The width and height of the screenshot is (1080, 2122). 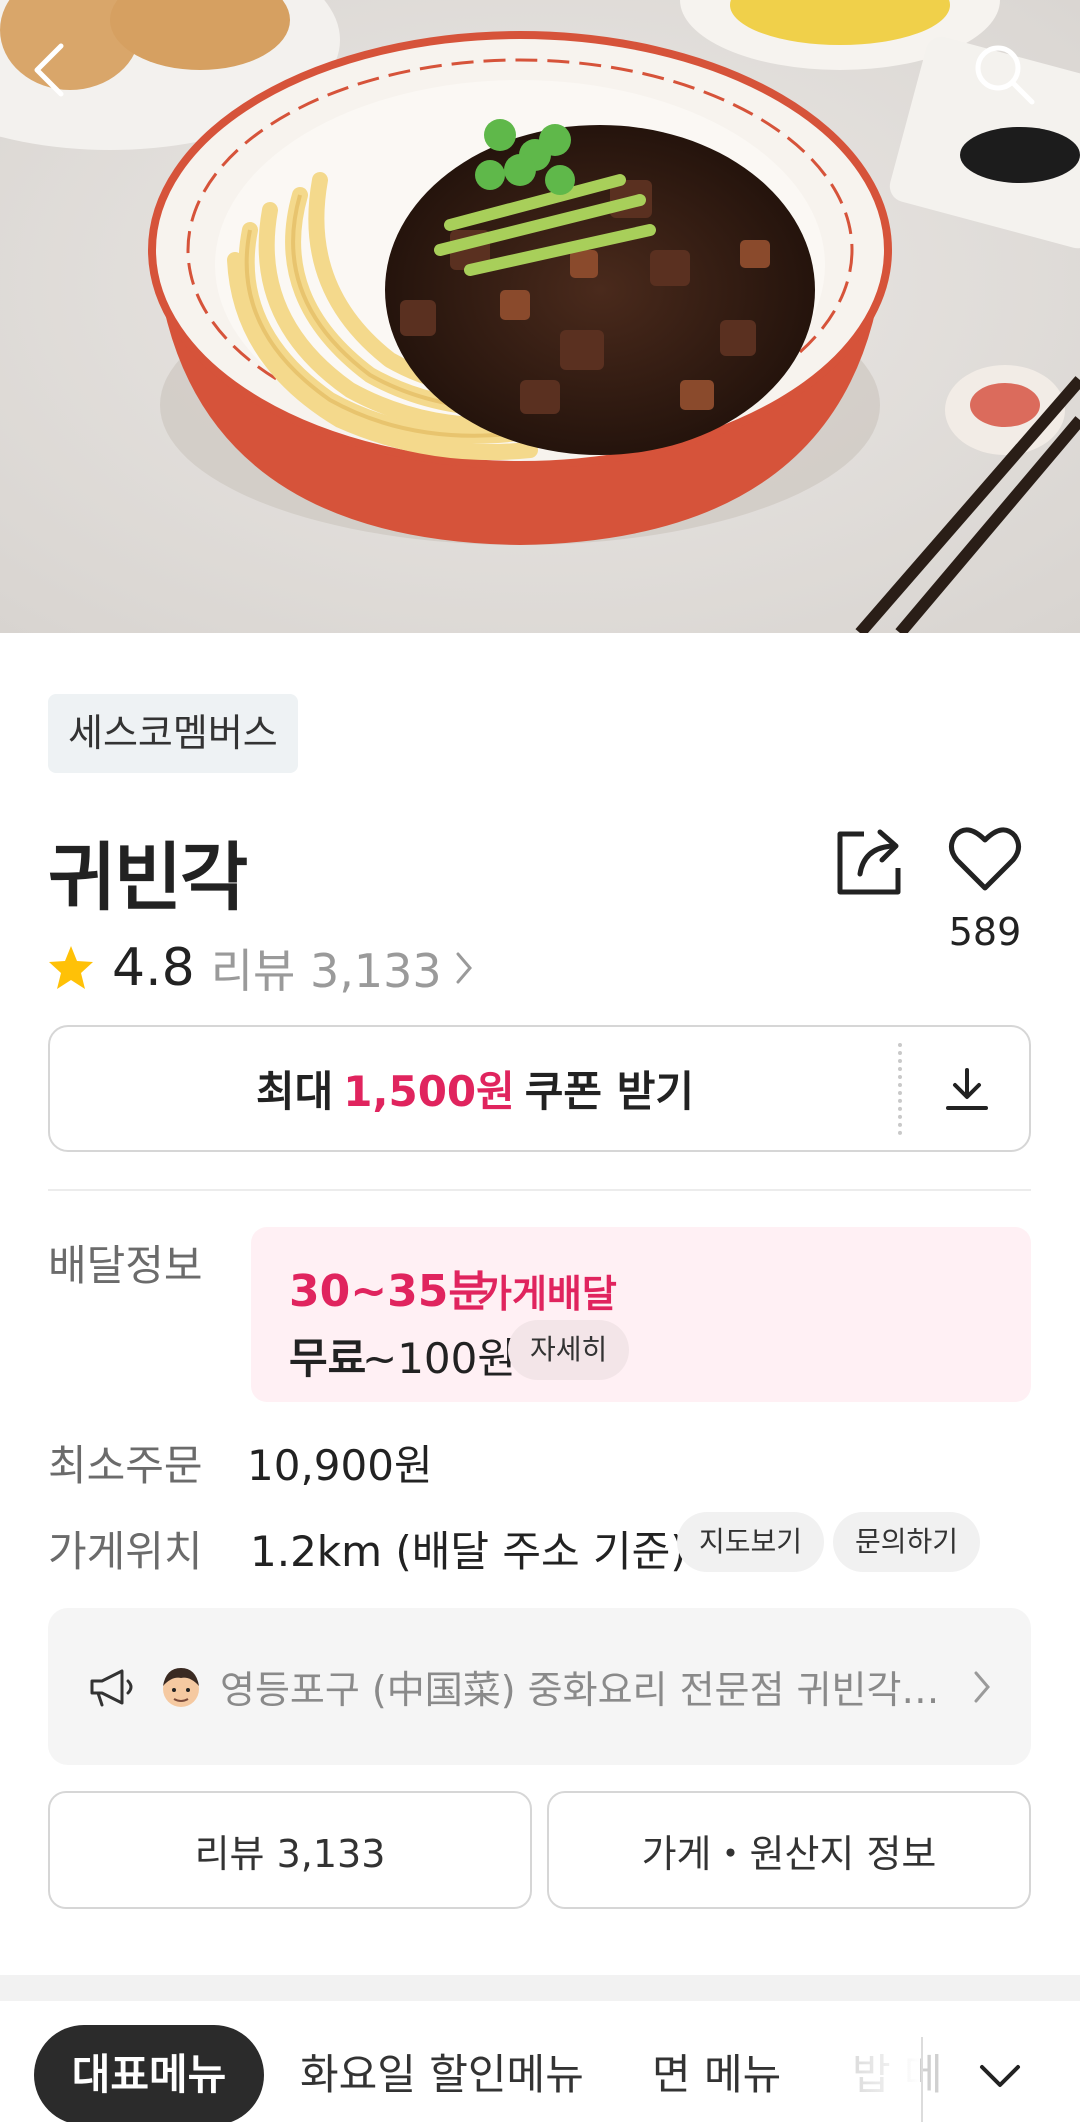 What do you see at coordinates (540, 1988) in the screenshot?
I see `section-separator` at bounding box center [540, 1988].